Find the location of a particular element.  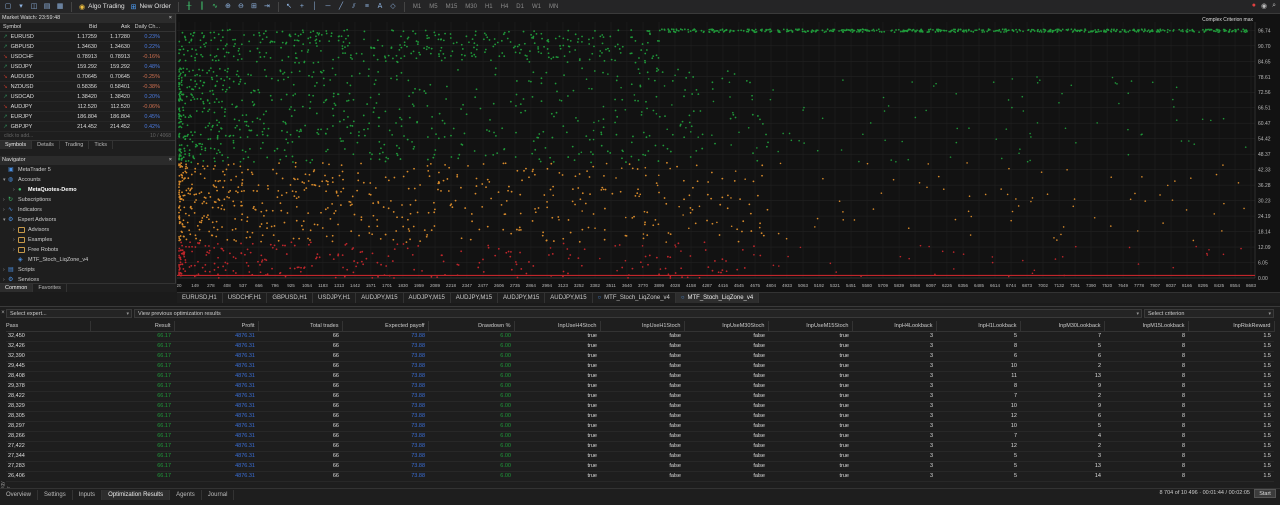

column-header: Expected payoff is located at coordinates (385, 326).